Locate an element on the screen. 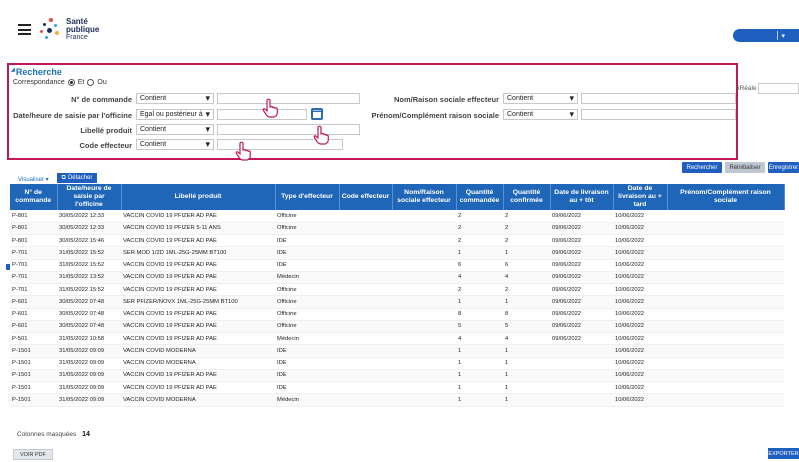  table-cell: Officine is located at coordinates (307, 314).